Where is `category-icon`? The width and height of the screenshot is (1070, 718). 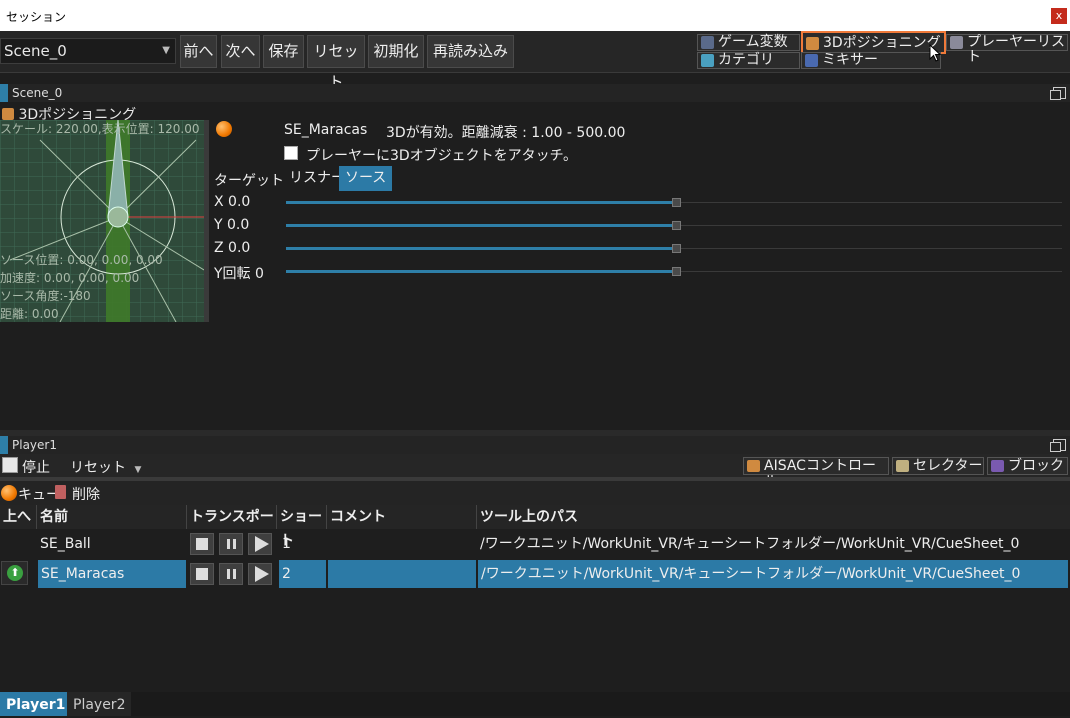 category-icon is located at coordinates (707, 60).